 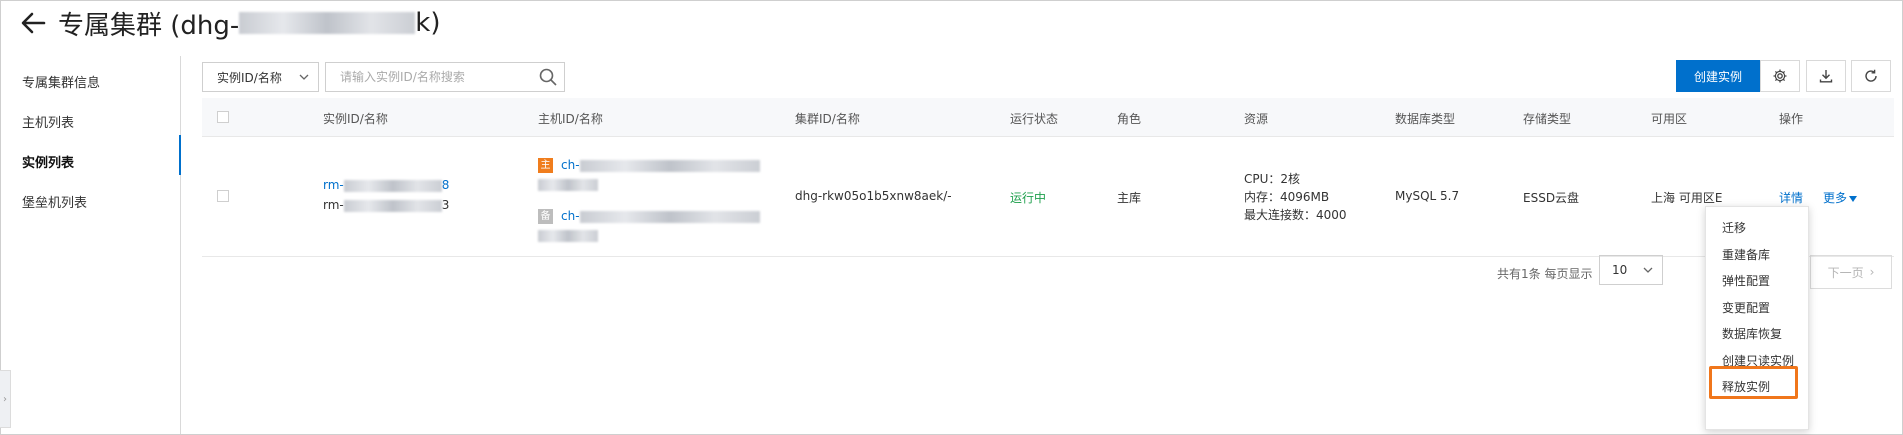 What do you see at coordinates (333, 205) in the screenshot?
I see `instance-name-prefix: rm-` at bounding box center [333, 205].